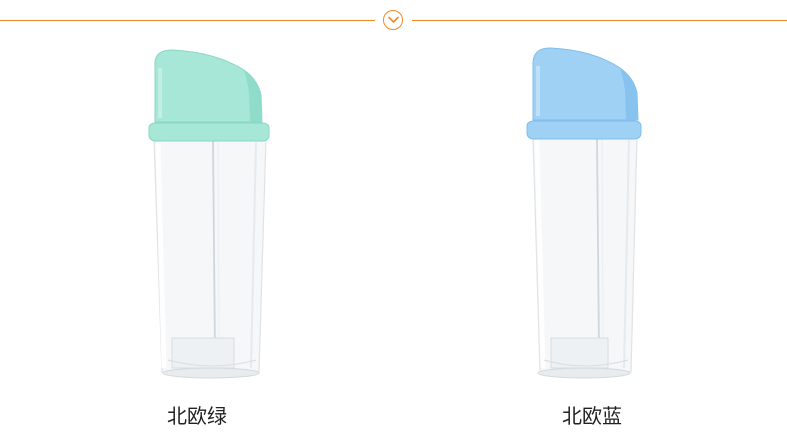  Describe the element at coordinates (197, 416) in the screenshot. I see `product-color-label: 北欧绿` at that location.